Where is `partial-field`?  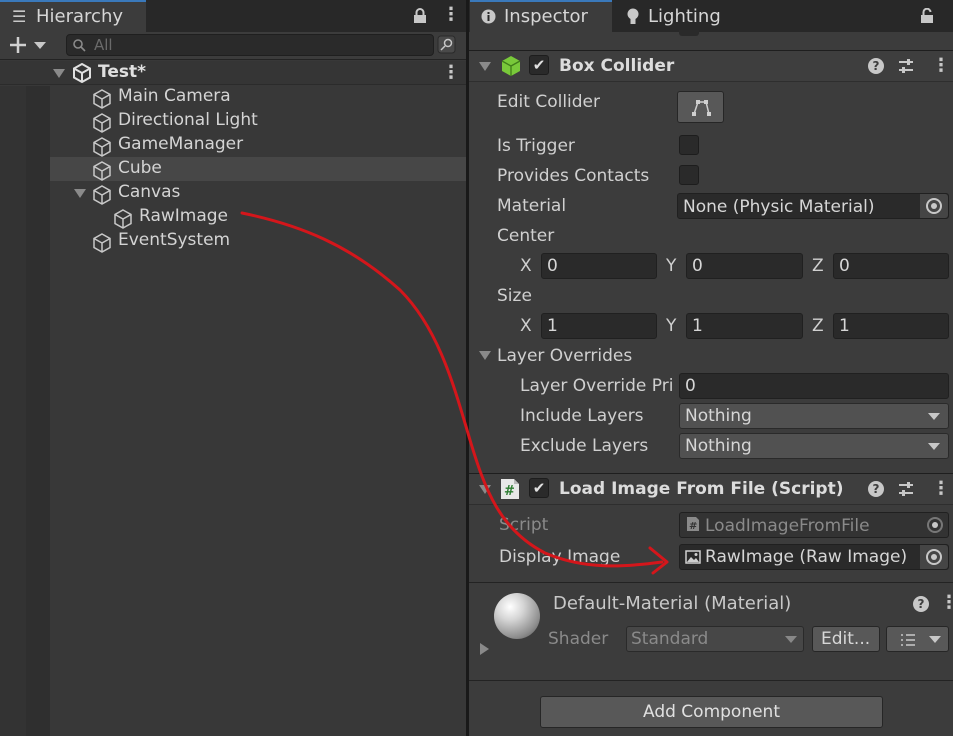
partial-field is located at coordinates (689, 33).